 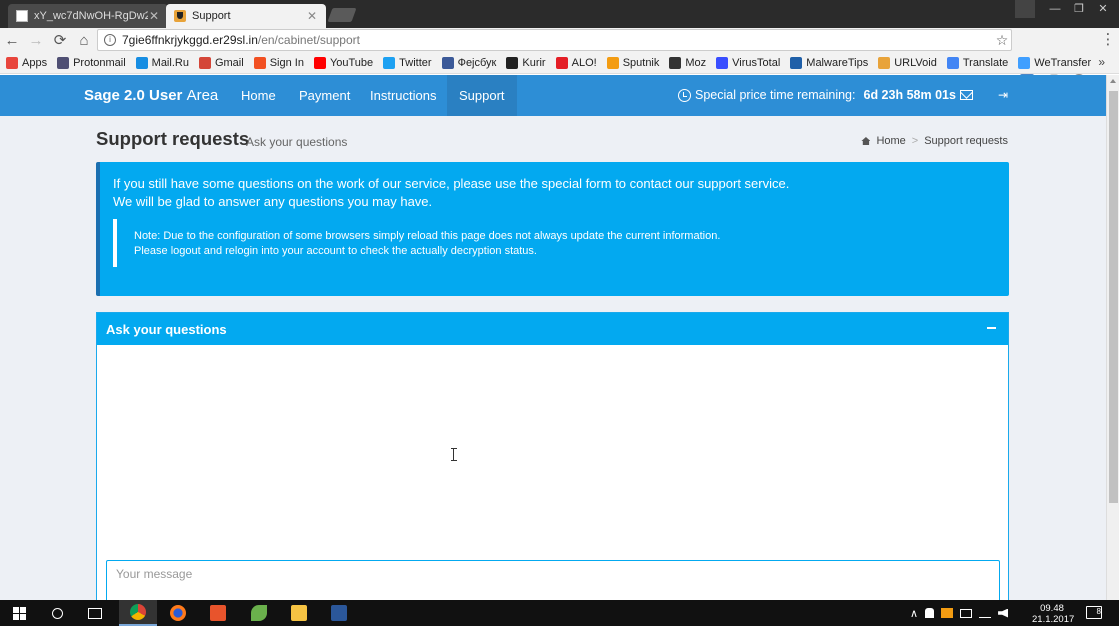 What do you see at coordinates (1025, 9) in the screenshot?
I see `profile-icon` at bounding box center [1025, 9].